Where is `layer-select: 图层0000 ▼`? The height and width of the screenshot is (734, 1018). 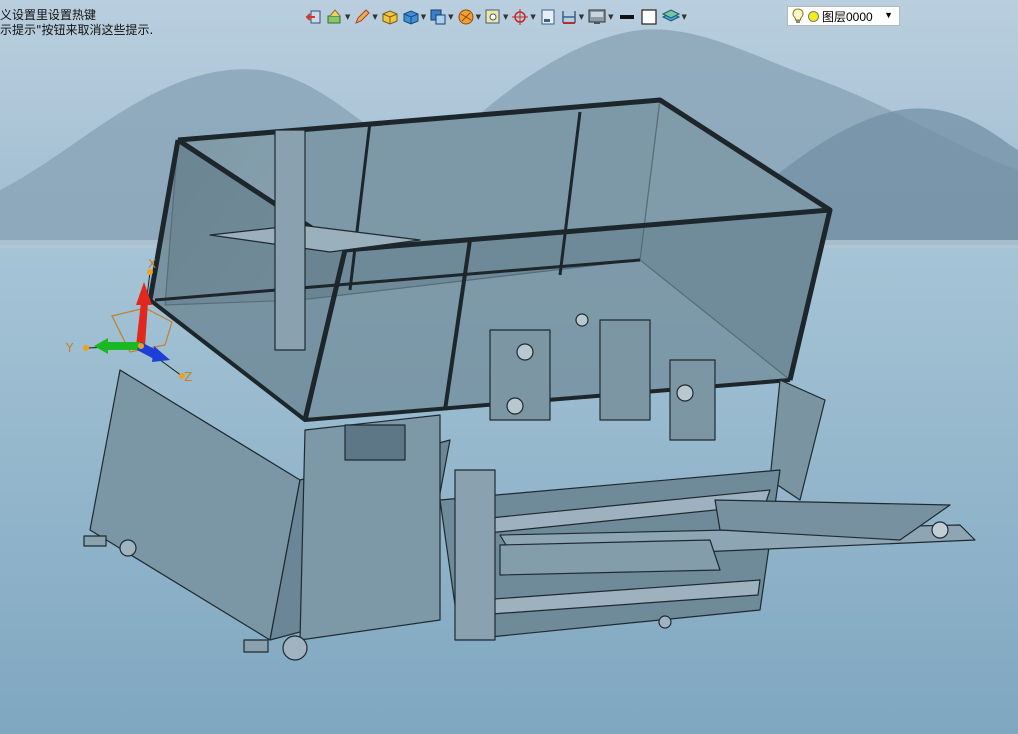 layer-select: 图层0000 ▼ is located at coordinates (843, 16).